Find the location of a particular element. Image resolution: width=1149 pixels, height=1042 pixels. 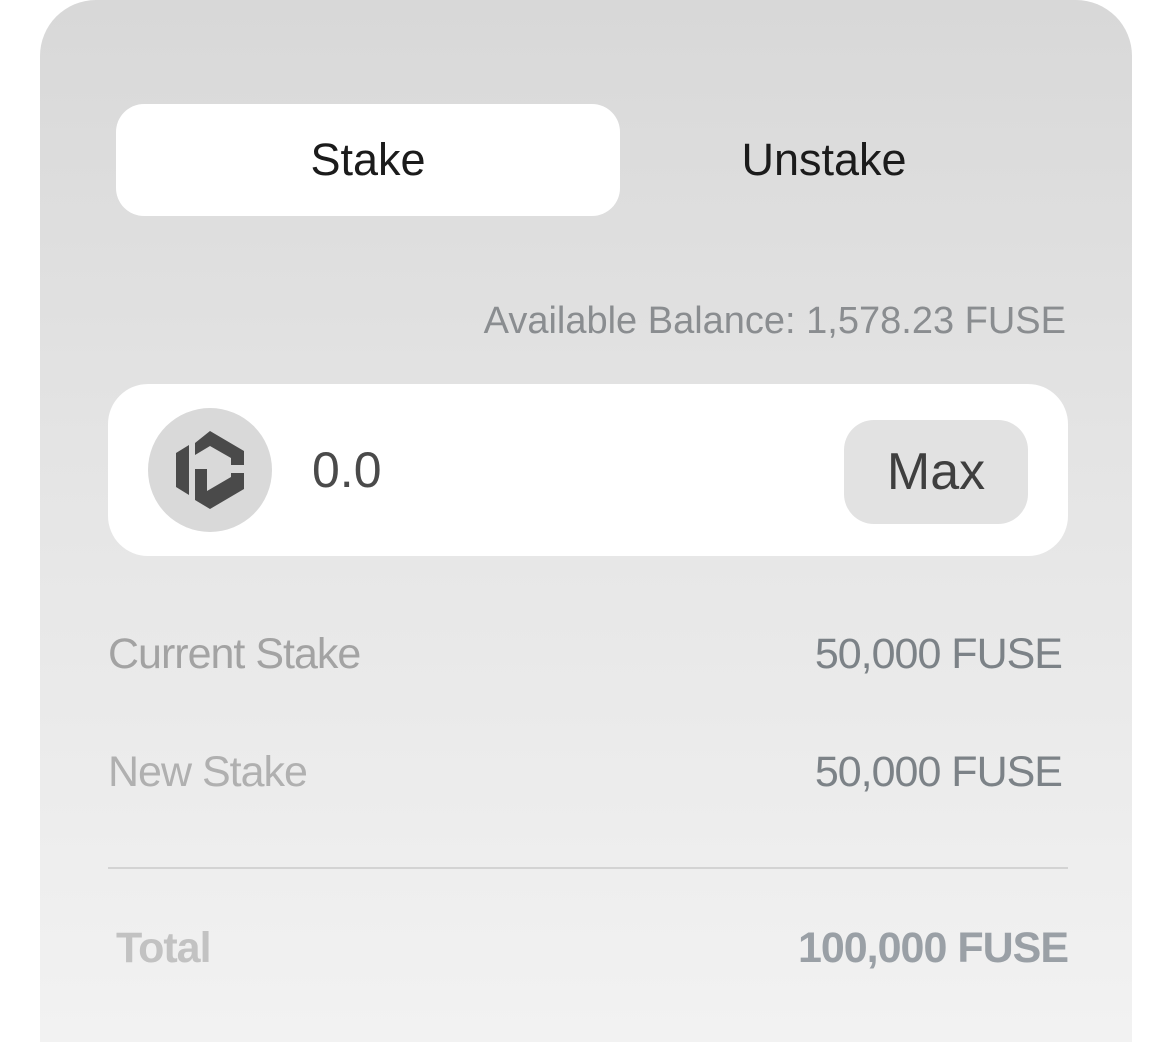

available-balance: Available Balance: 1,578.23 FUSE is located at coordinates (774, 321).